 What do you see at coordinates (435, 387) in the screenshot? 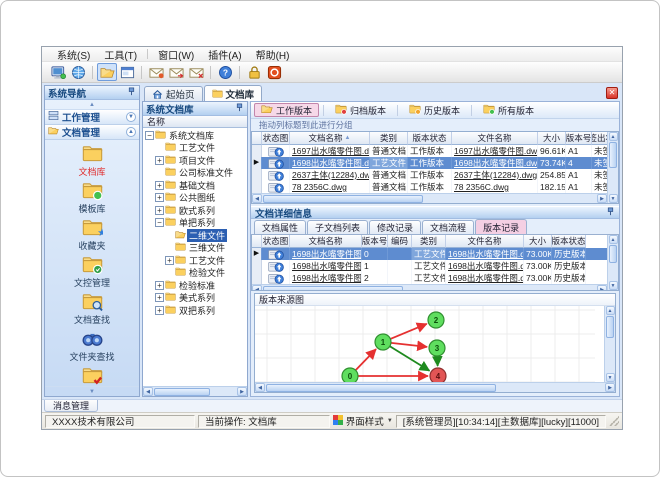
I see `graph-hscrollbar: ◀ ▶` at bounding box center [435, 387].